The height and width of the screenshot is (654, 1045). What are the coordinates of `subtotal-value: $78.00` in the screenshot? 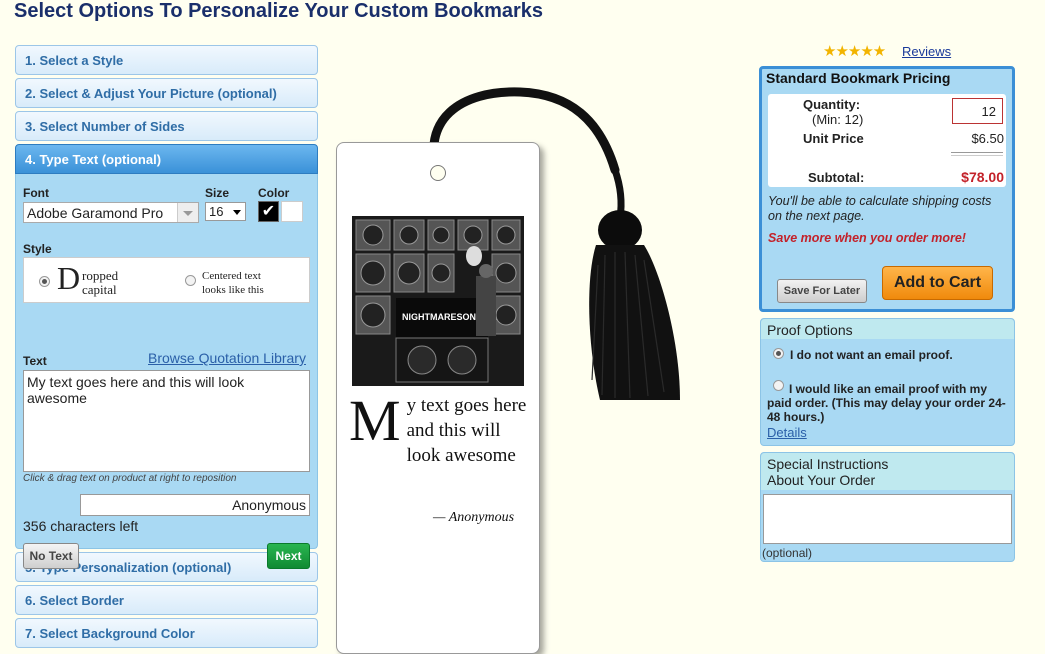 It's located at (982, 177).